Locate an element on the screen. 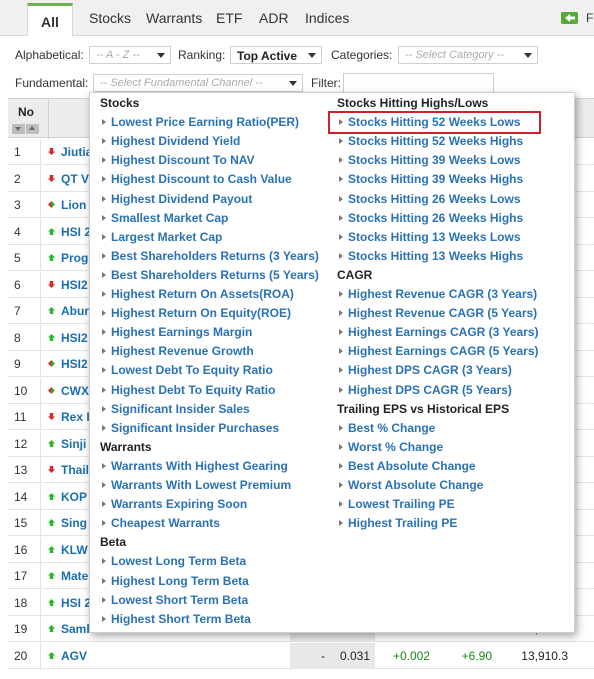 The width and height of the screenshot is (594, 679). stock-name-link: Thail is located at coordinates (75, 470).